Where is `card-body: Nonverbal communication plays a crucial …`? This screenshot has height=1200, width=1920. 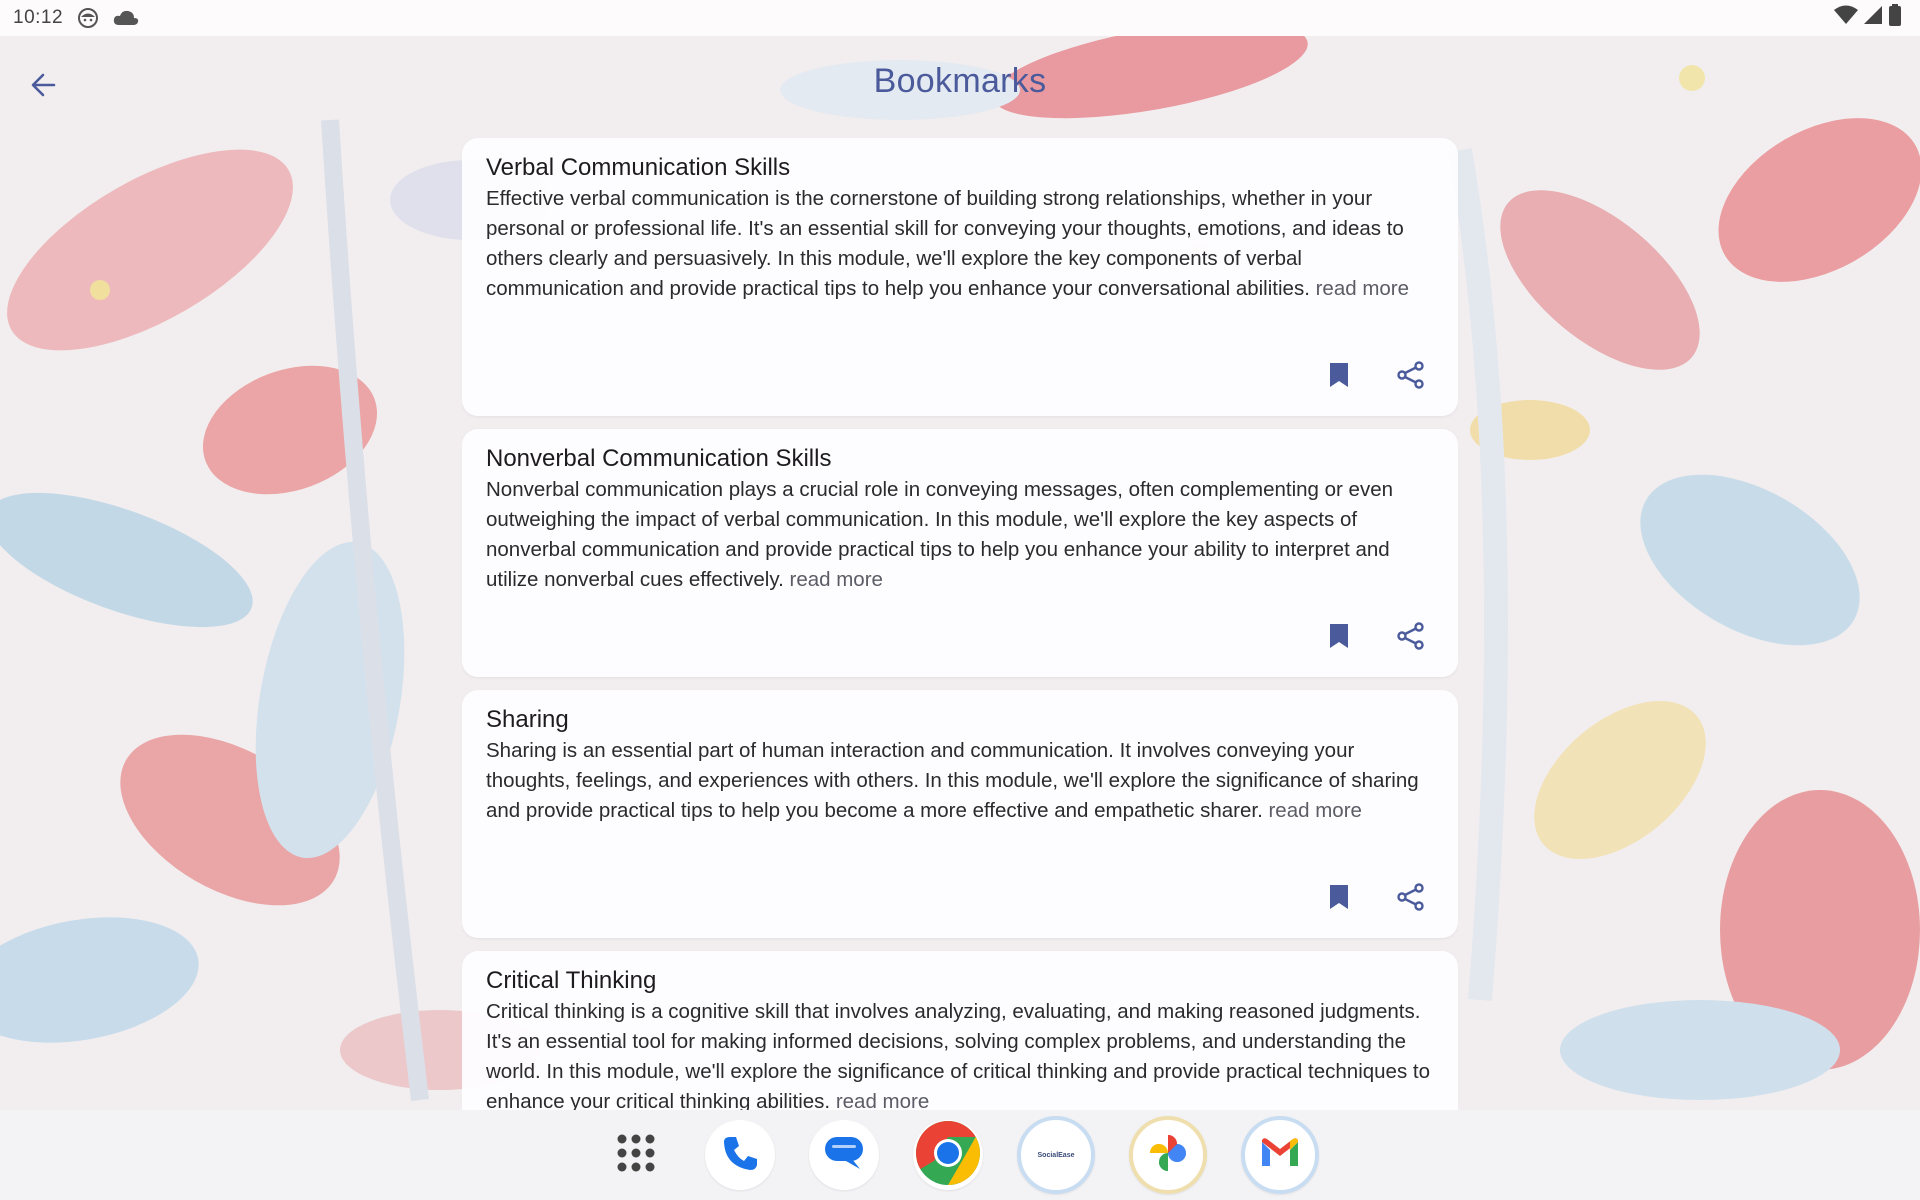
card-body: Nonverbal communication plays a crucial … is located at coordinates (961, 535).